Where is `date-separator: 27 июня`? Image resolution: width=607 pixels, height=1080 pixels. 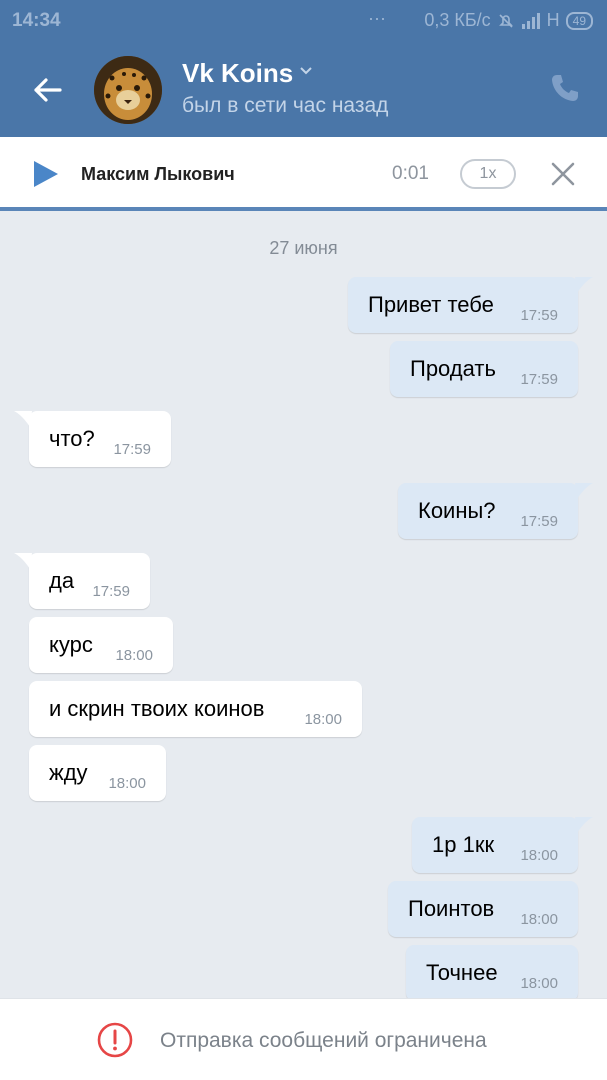
date-separator: 27 июня is located at coordinates (303, 248).